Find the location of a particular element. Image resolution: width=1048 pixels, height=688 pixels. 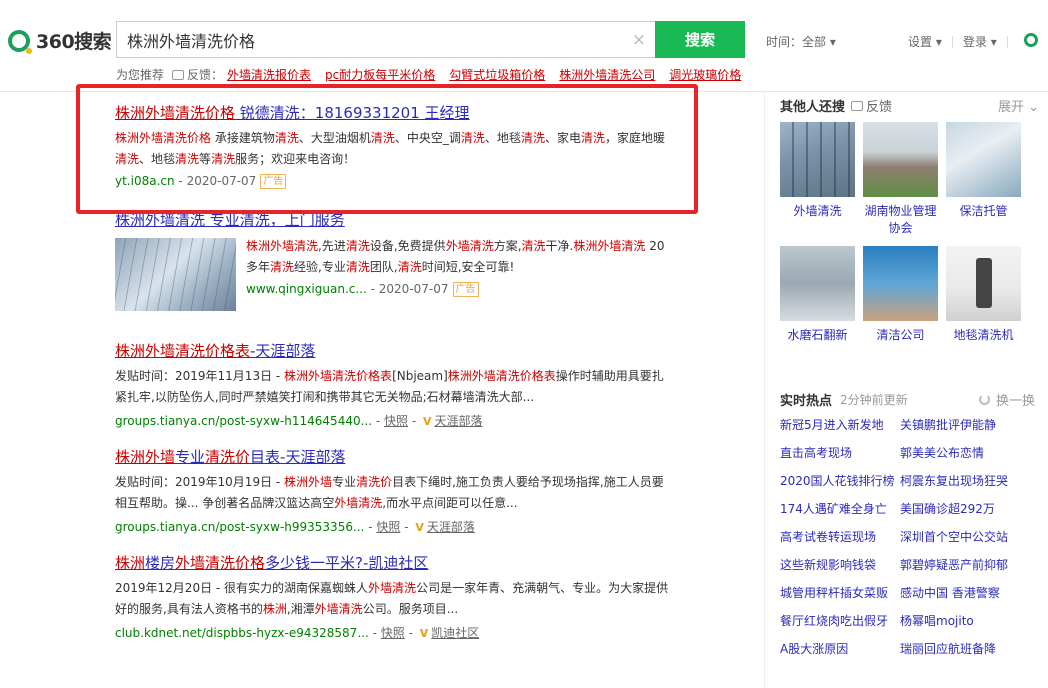

related-picture-item: 地毯清洗机 is located at coordinates (983, 295).